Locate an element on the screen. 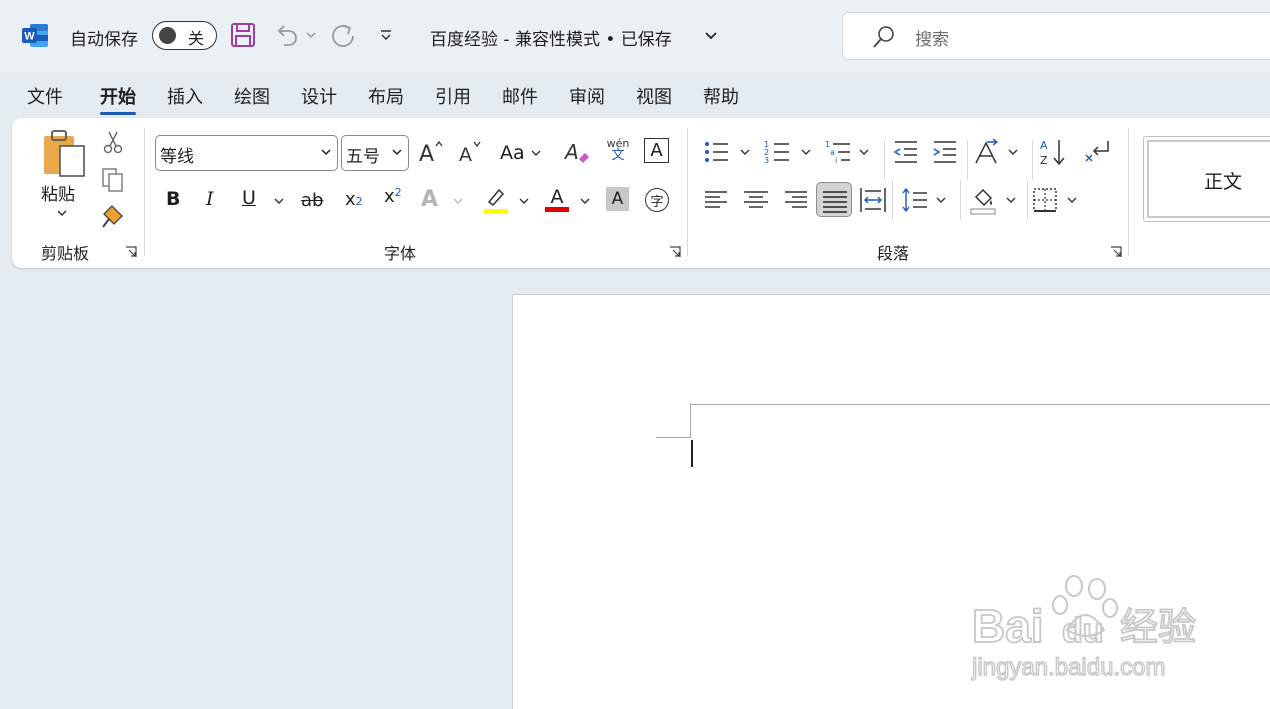 The image size is (1270, 709). autosave-toggle: 关 is located at coordinates (184, 35).